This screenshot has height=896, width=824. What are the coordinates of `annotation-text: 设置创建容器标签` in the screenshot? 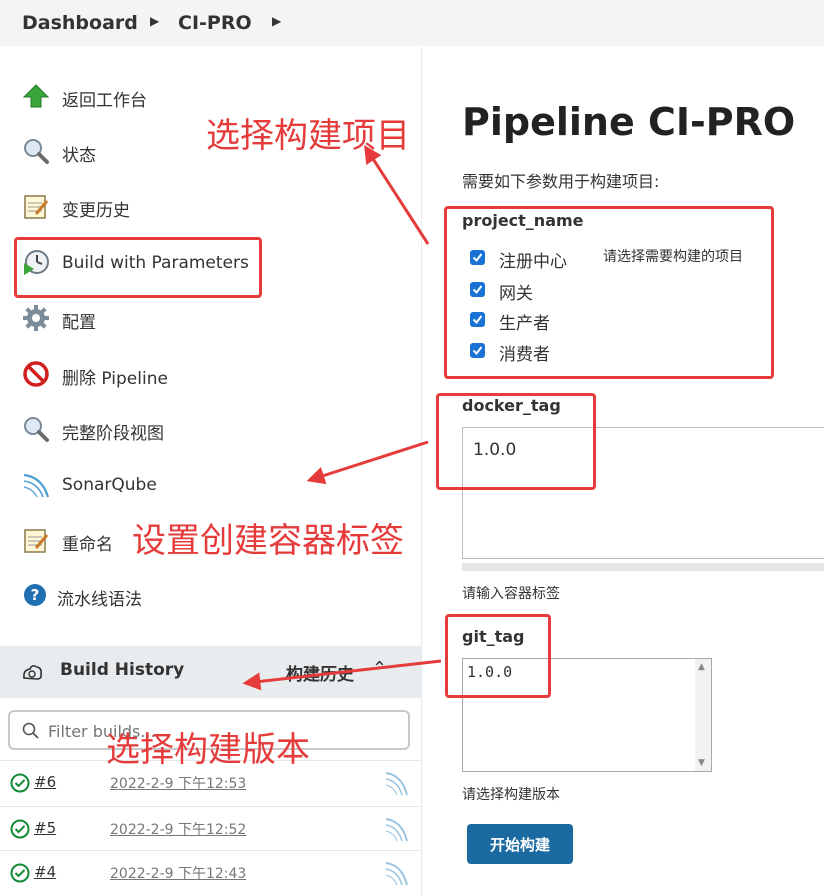 It's located at (268, 541).